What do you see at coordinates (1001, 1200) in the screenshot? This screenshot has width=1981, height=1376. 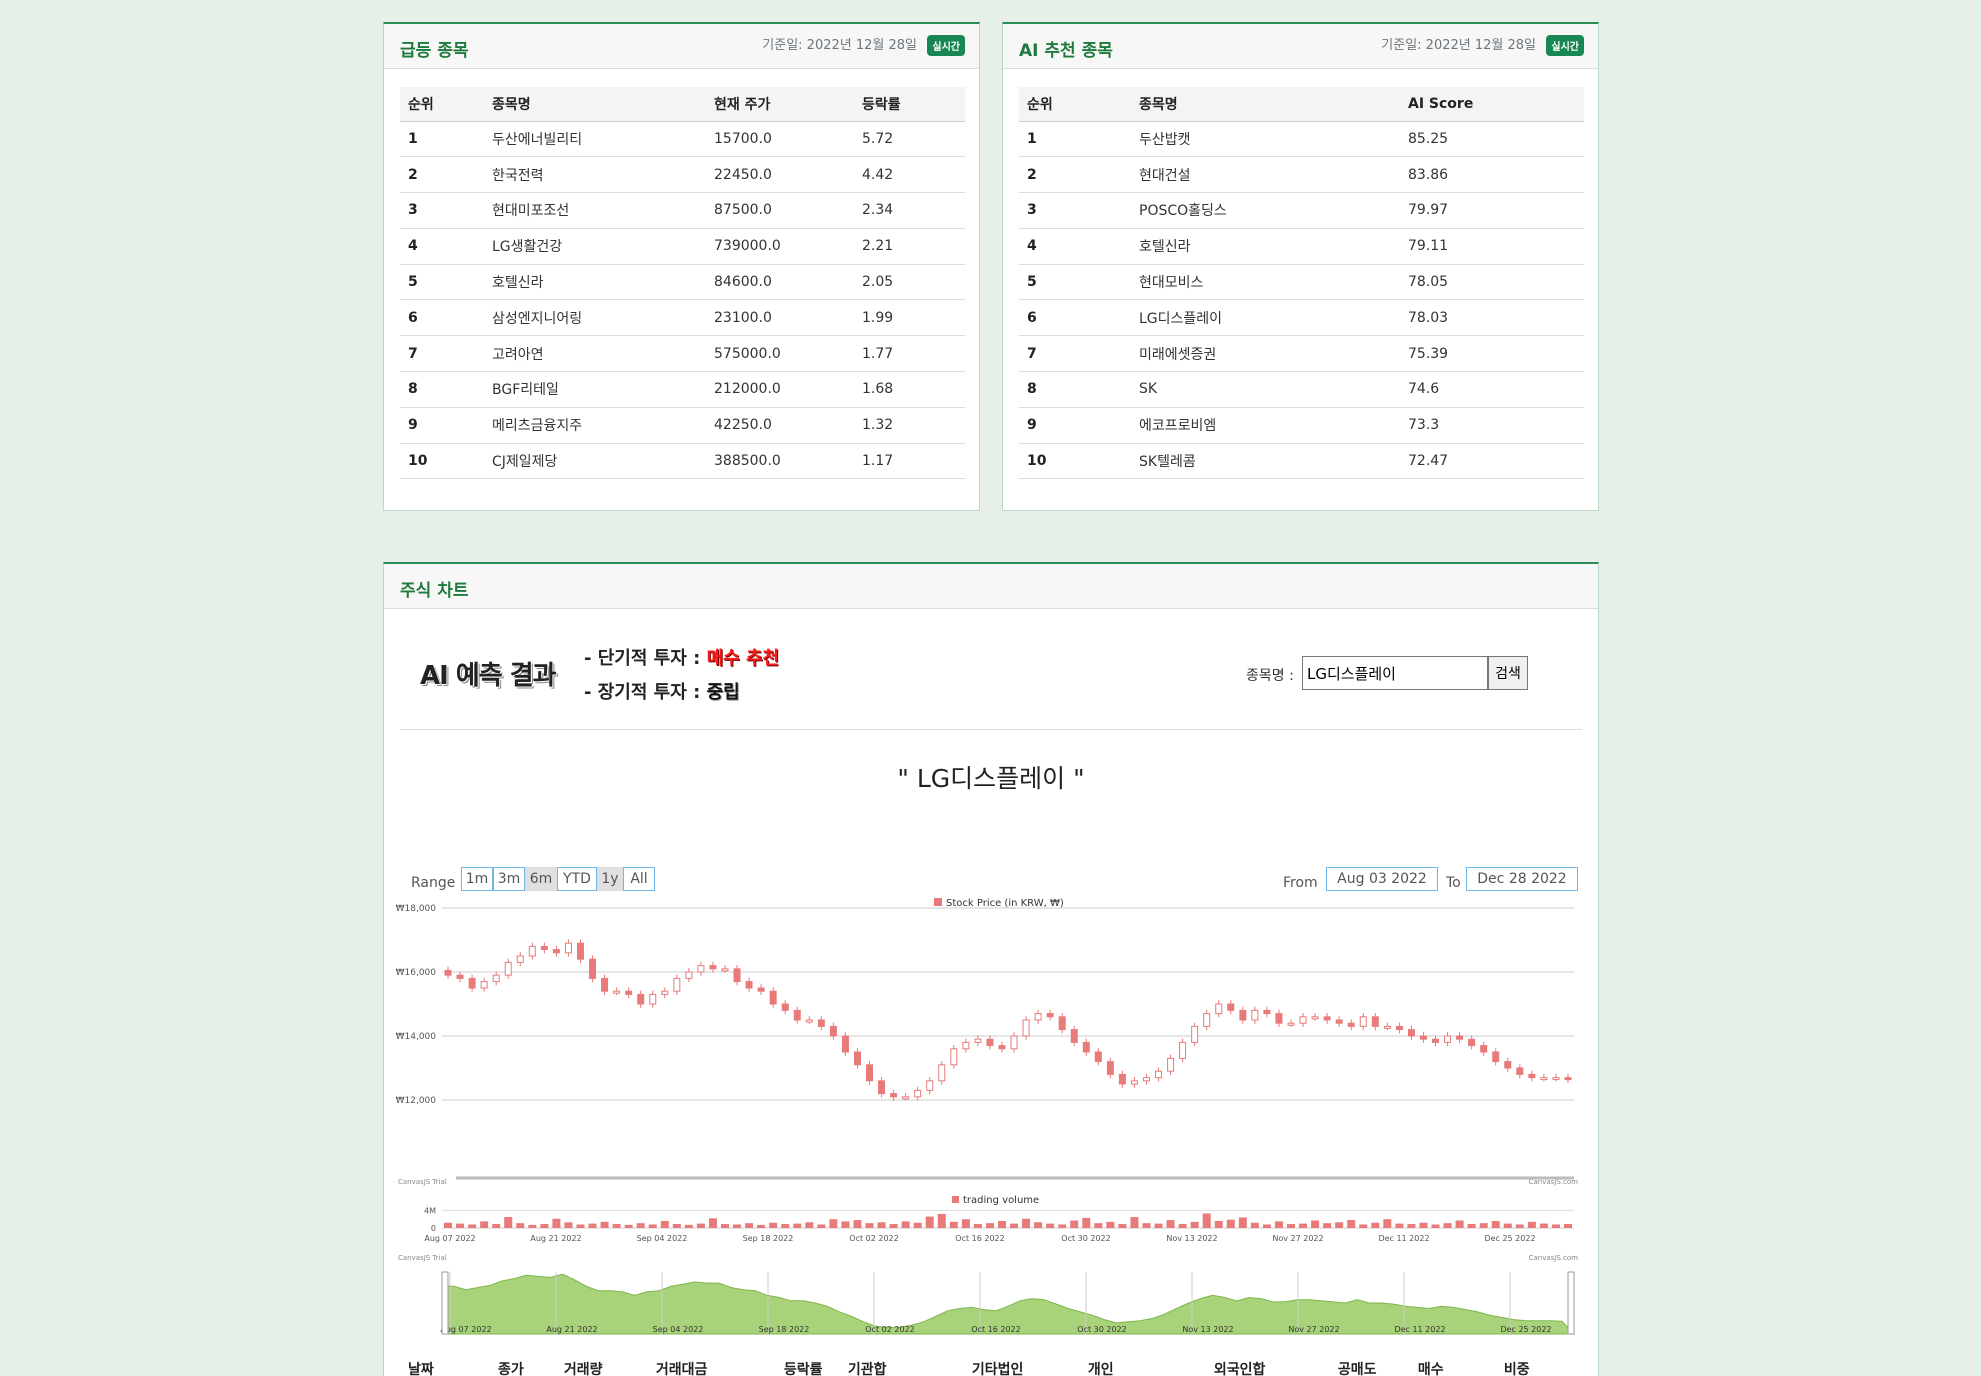 I see `volume-legend: trading volume` at bounding box center [1001, 1200].